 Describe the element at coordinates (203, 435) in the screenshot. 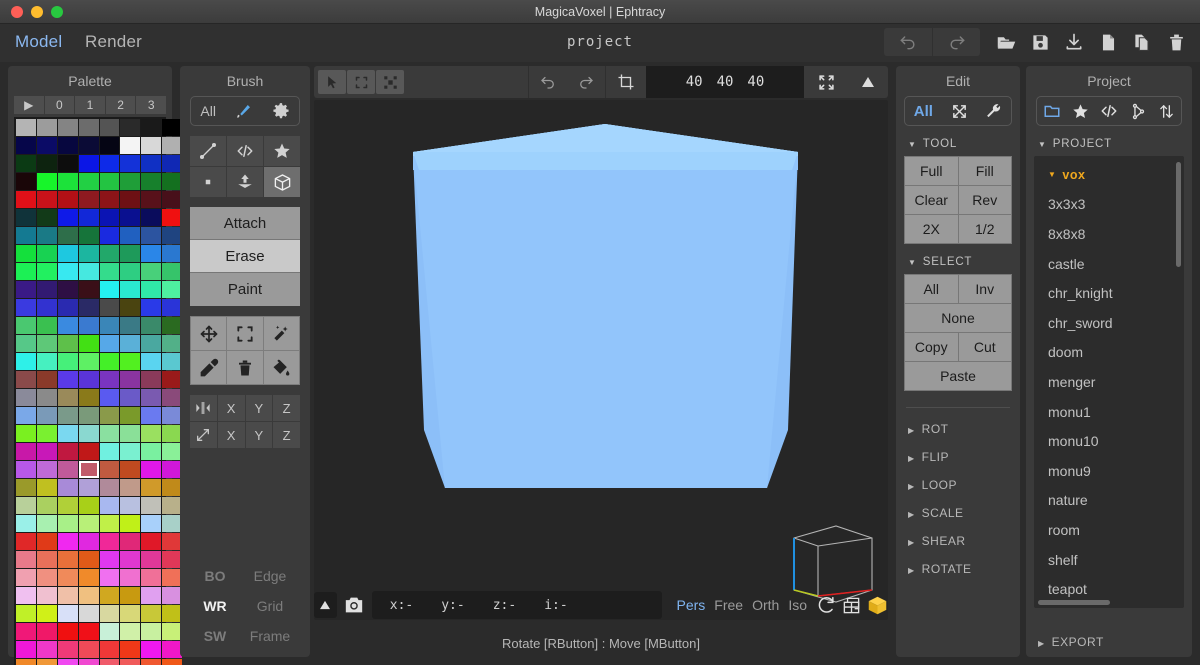

I see `resize-arrow-icon` at that location.